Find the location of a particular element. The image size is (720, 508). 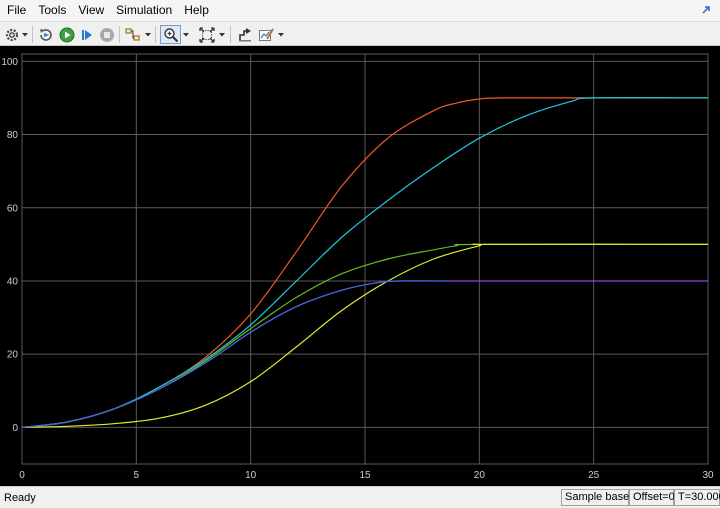

fit-dropdown is located at coordinates (222, 34).